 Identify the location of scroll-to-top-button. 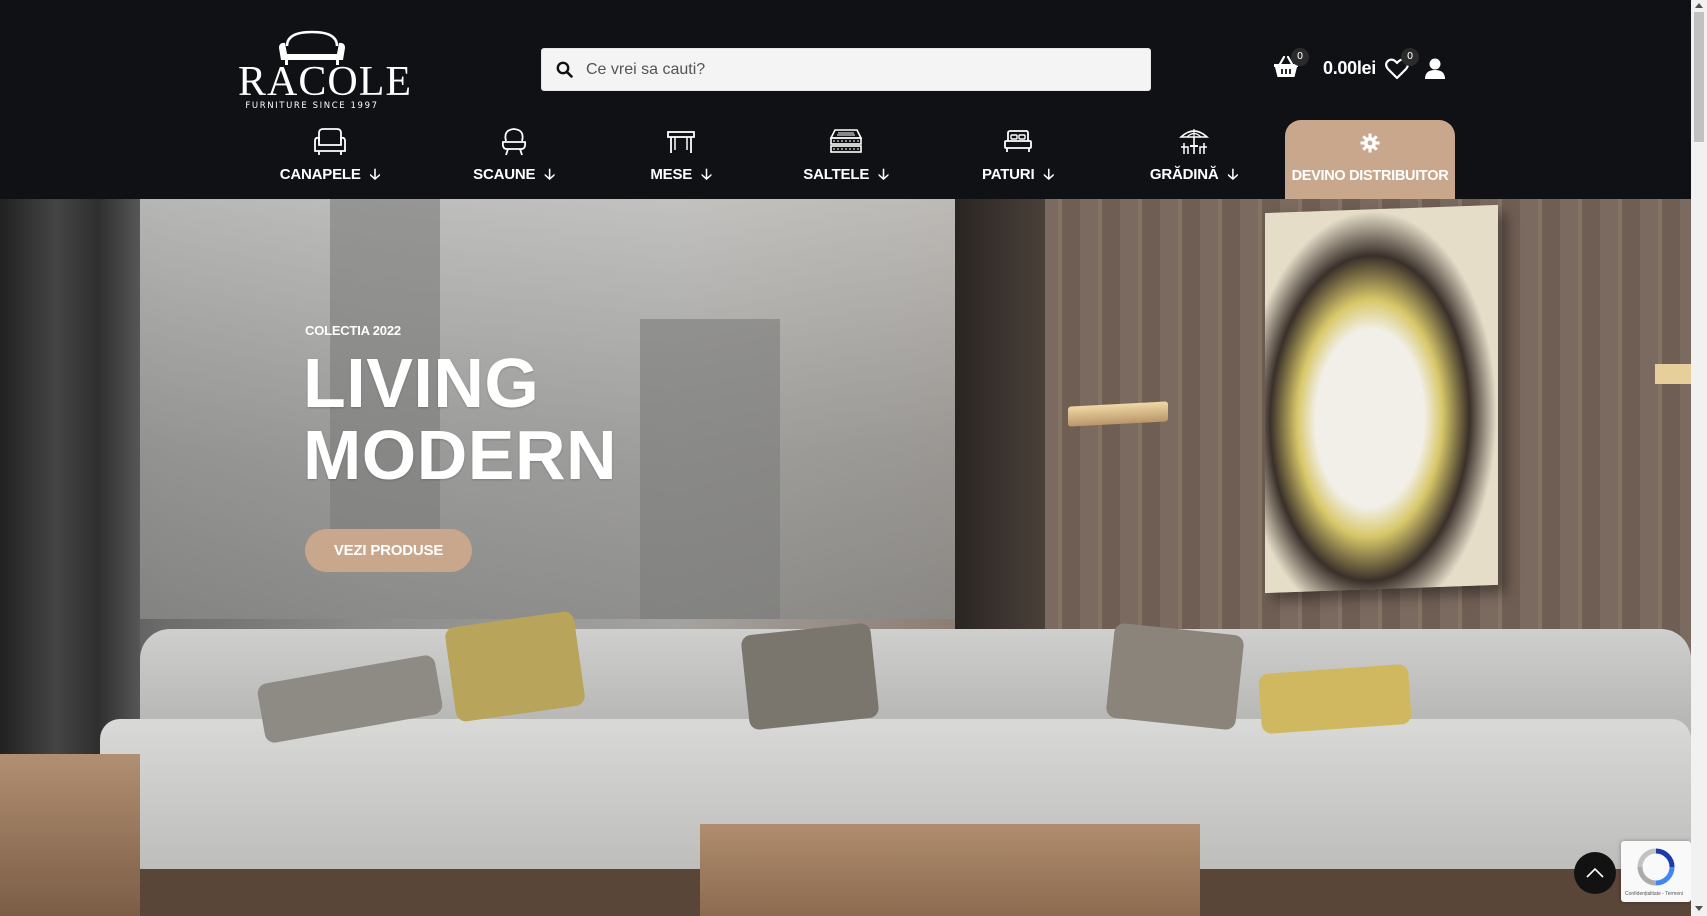
(1595, 873).